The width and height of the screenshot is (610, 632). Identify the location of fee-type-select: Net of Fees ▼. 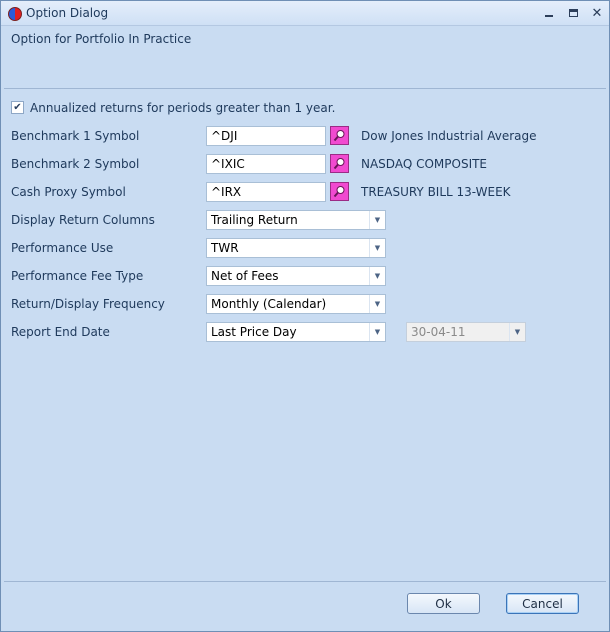
(296, 276).